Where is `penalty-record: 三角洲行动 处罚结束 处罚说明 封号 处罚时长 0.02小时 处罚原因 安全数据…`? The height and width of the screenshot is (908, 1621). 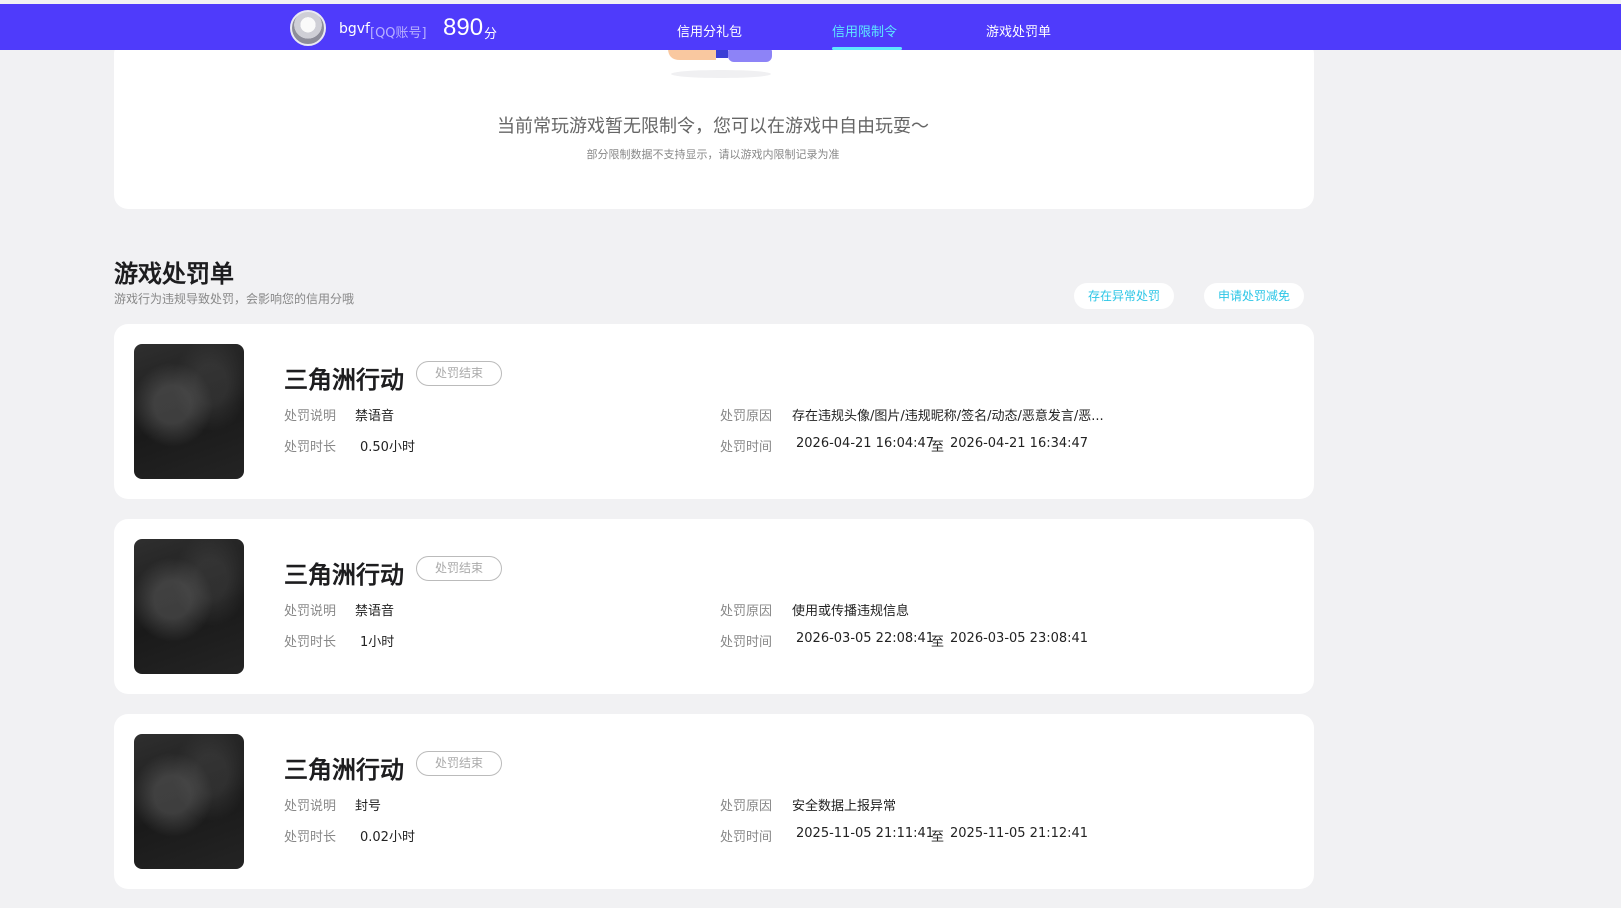 penalty-record: 三角洲行动 处罚结束 处罚说明 封号 处罚时长 0.02小时 处罚原因 安全数据… is located at coordinates (714, 801).